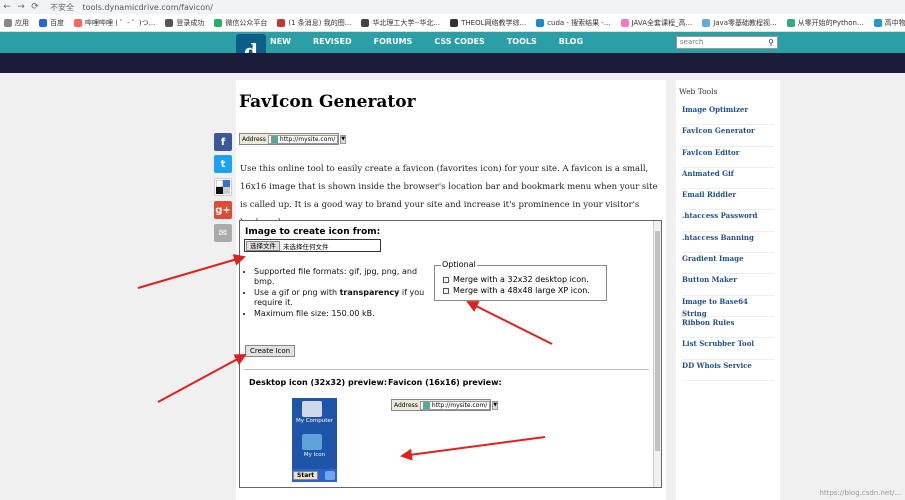 This screenshot has width=905, height=500. Describe the element at coordinates (314, 421) in the screenshot. I see `desktop-icon-label: My Computer` at that location.